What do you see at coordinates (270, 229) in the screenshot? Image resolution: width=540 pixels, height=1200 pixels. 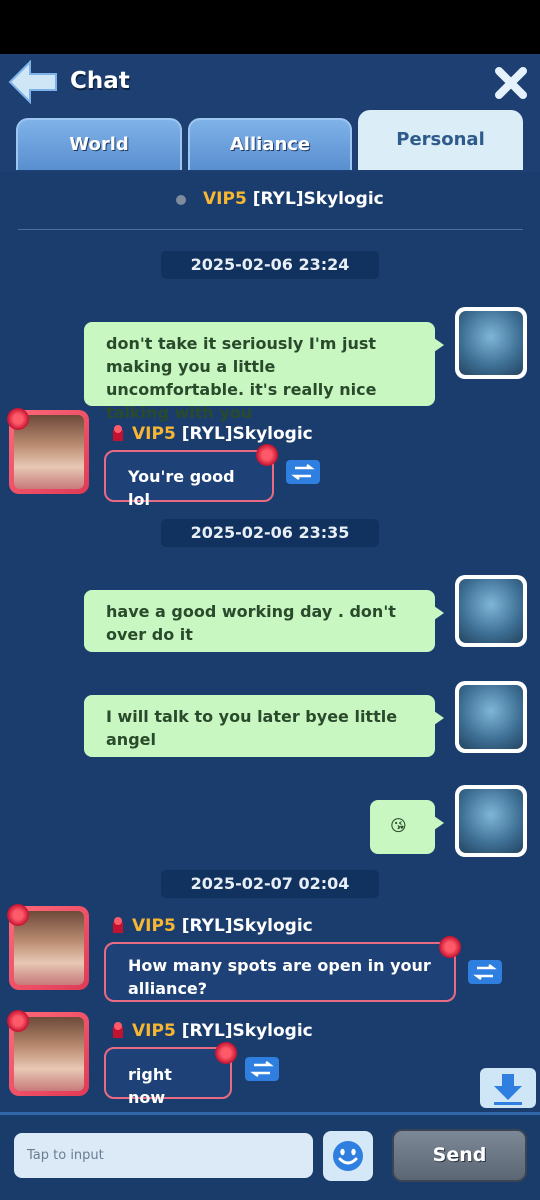 I see `divider` at bounding box center [270, 229].